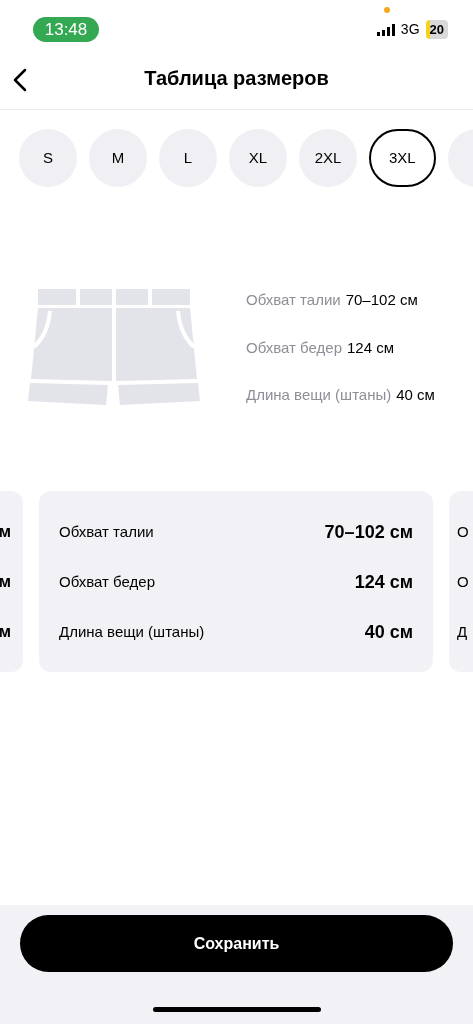  What do you see at coordinates (462, 631) in the screenshot?
I see `card-label: Д` at bounding box center [462, 631].